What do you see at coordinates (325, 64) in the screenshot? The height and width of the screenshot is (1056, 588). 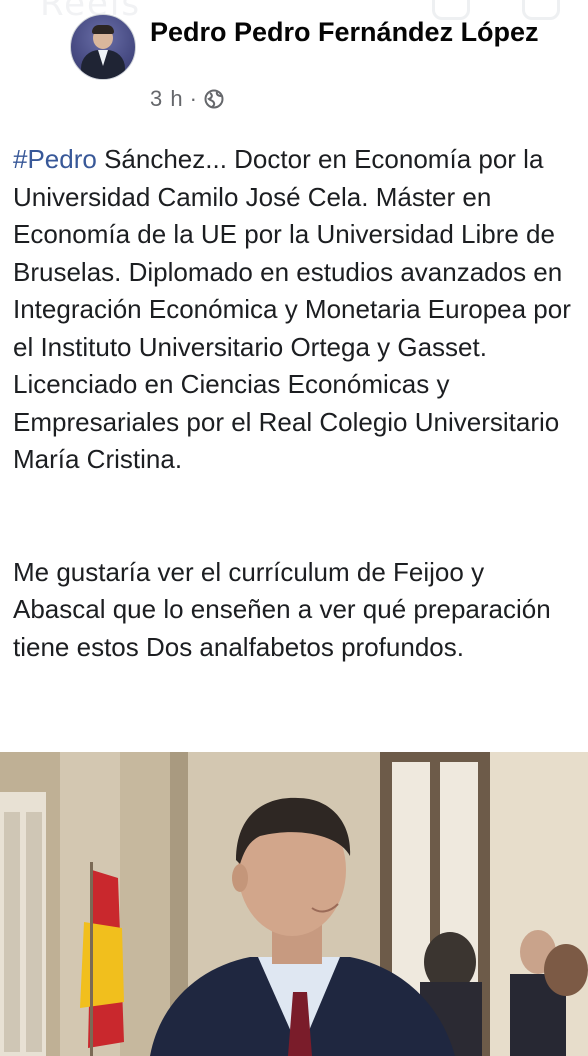 I see `post-header: Pedro Pedro Fernández López 3 h ·` at bounding box center [325, 64].